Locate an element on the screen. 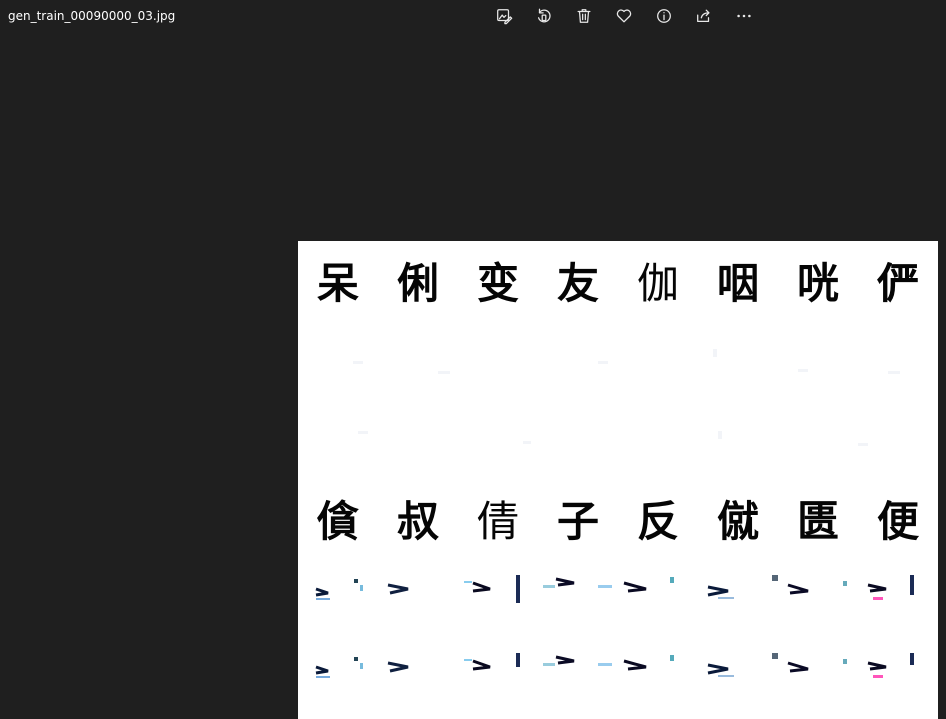 This screenshot has width=946, height=719. info-icon is located at coordinates (664, 16).